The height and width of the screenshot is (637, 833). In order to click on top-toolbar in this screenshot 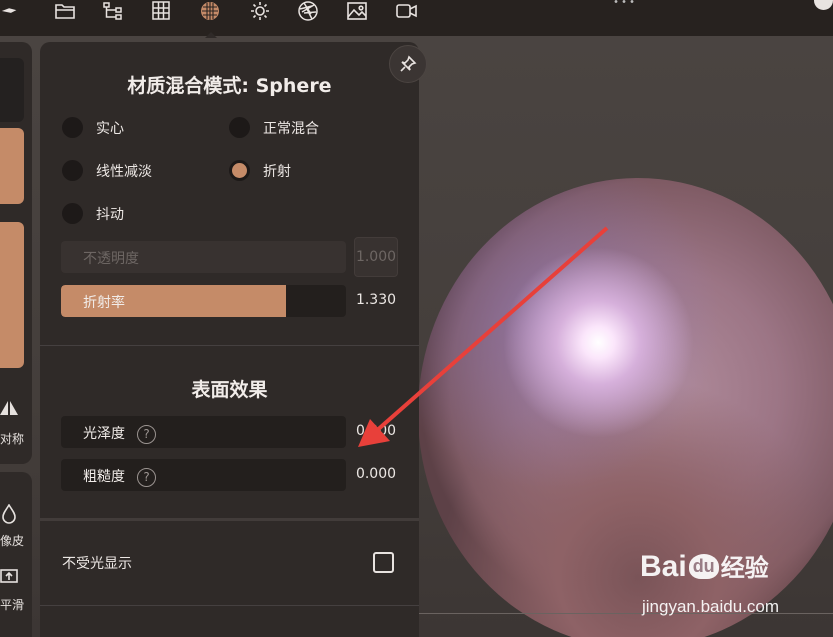, I will do `click(416, 18)`.